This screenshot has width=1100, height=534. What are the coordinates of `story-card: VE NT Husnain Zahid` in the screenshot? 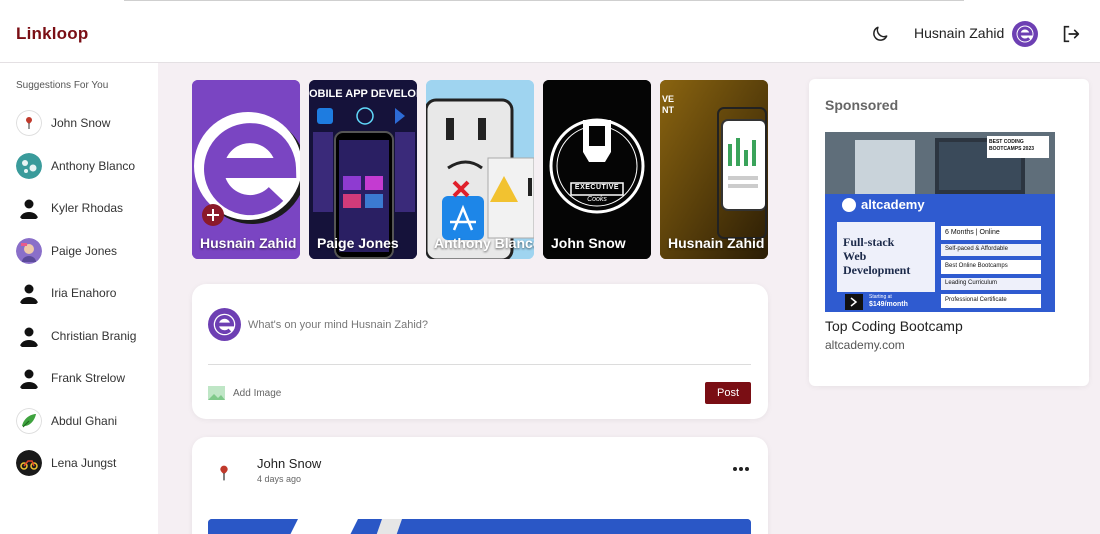 It's located at (714, 169).